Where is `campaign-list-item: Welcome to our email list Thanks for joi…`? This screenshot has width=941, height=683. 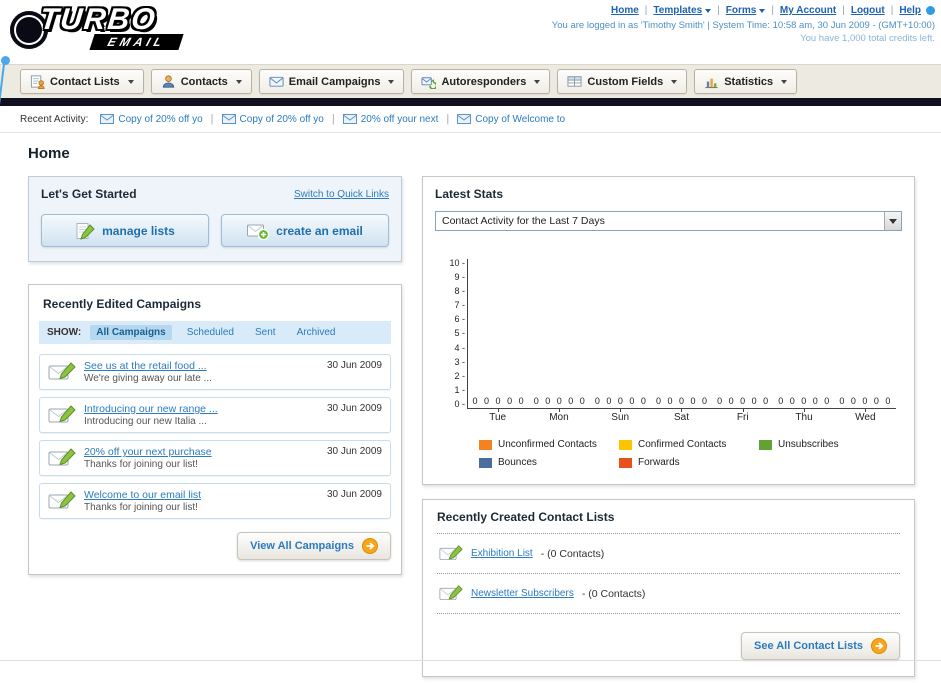
campaign-list-item: Welcome to our email list Thanks for joi… is located at coordinates (215, 501).